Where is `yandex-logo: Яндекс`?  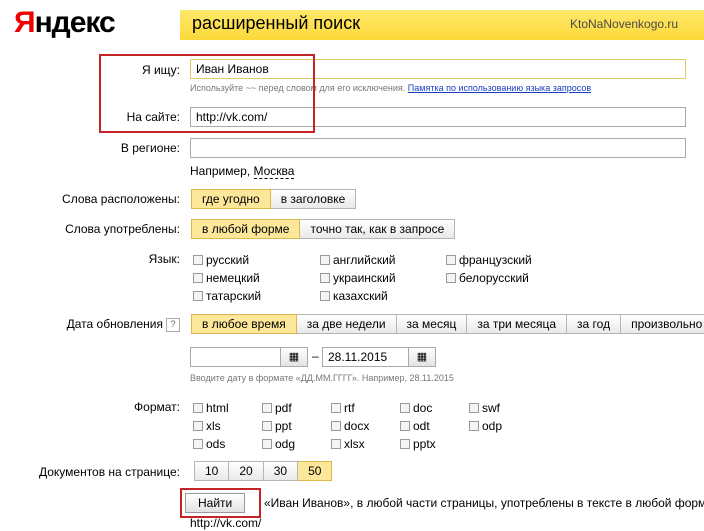
yandex-logo: Яндекс is located at coordinates (65, 23).